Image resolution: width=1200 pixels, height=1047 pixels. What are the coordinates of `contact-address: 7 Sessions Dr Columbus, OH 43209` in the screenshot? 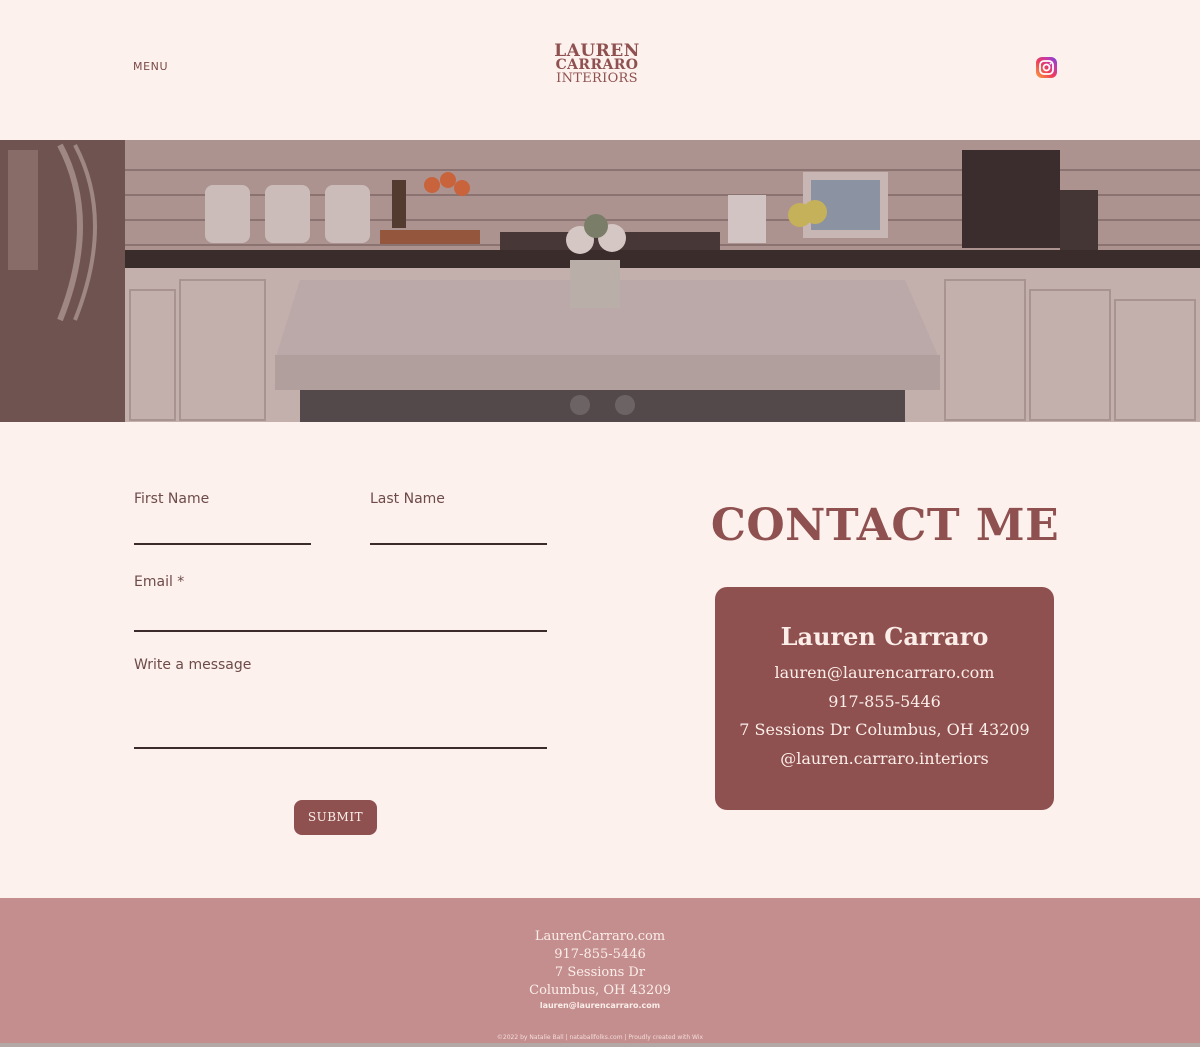 It's located at (884, 729).